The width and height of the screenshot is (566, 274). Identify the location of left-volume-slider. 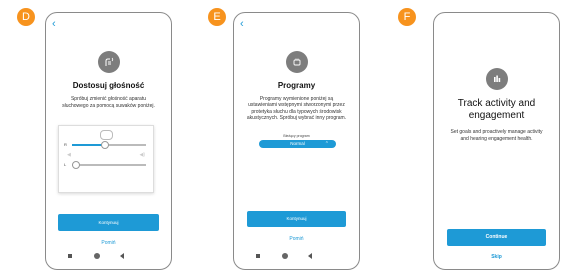
(108, 164).